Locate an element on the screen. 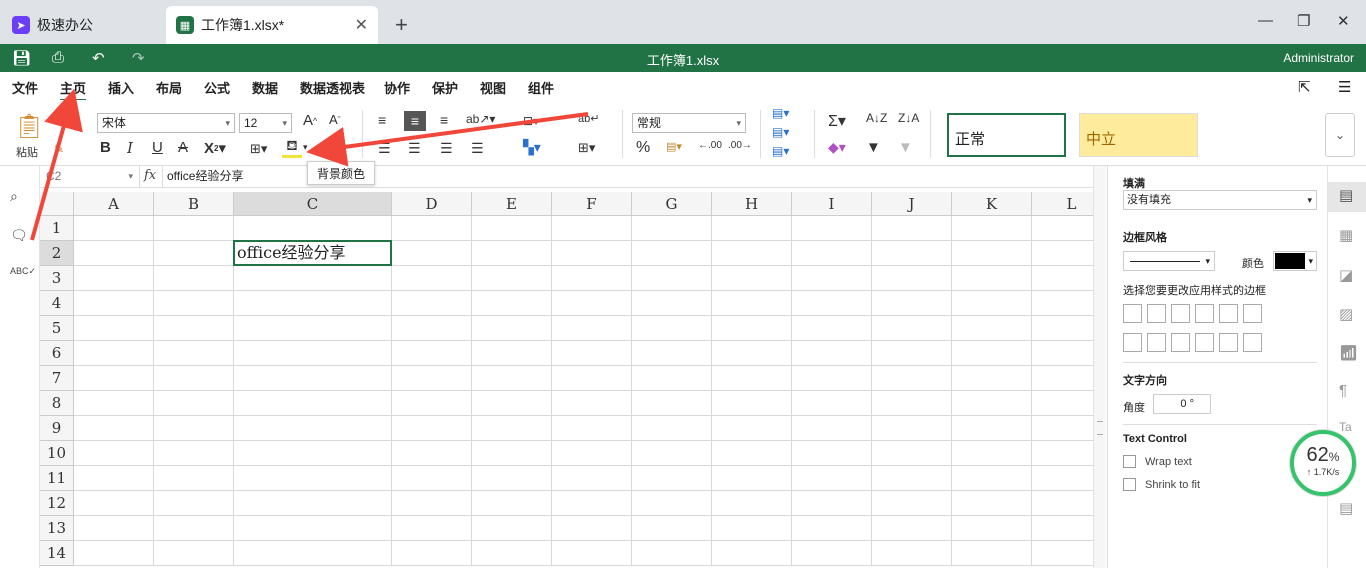 This screenshot has width=1366, height=568. annotation-arrows is located at coordinates (309, 164).